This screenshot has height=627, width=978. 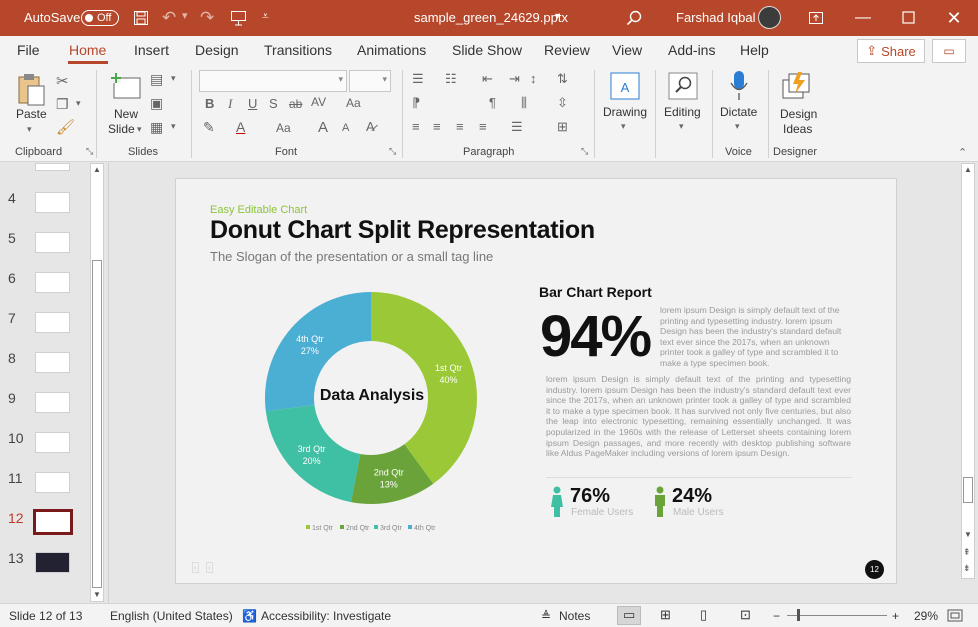 I want to click on line-spacing-icon: ↕, so click(x=533, y=78).